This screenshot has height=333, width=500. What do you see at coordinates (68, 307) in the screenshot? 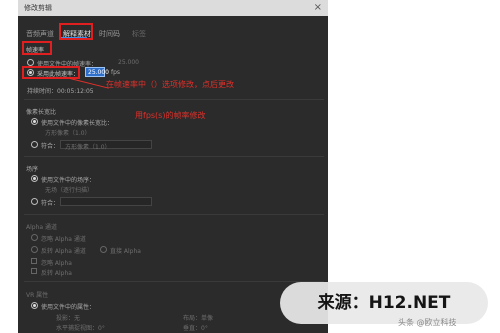
I see `use-file-vr-label: 使用文件中的属性：` at bounding box center [68, 307].